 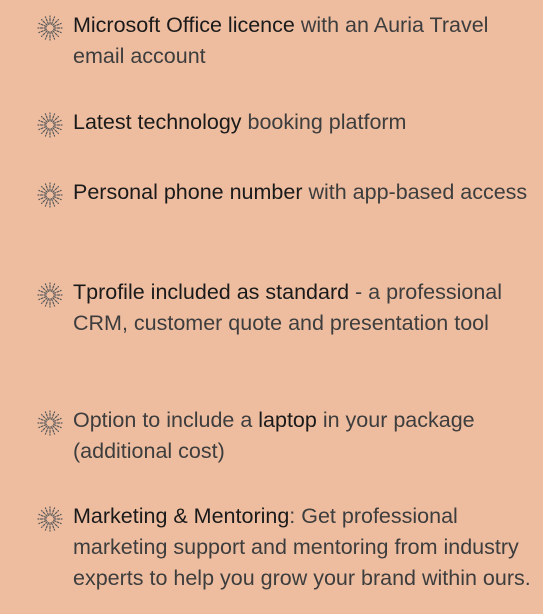 I want to click on item-description: booking platform, so click(x=324, y=122).